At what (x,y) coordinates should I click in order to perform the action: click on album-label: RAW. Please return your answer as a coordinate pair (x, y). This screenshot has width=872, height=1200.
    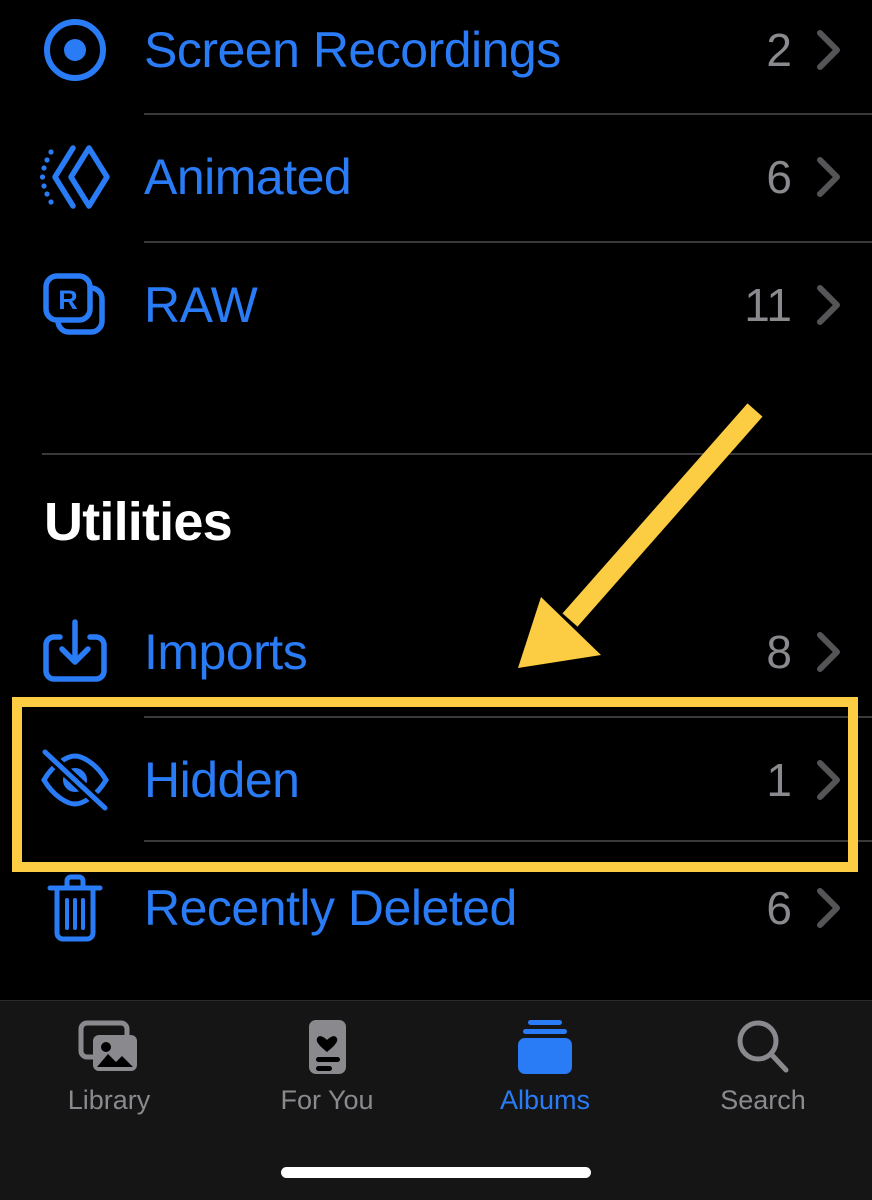
    Looking at the image, I should click on (201, 305).